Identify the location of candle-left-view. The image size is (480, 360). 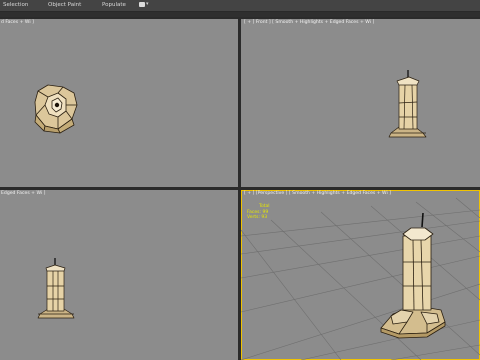
(56, 288).